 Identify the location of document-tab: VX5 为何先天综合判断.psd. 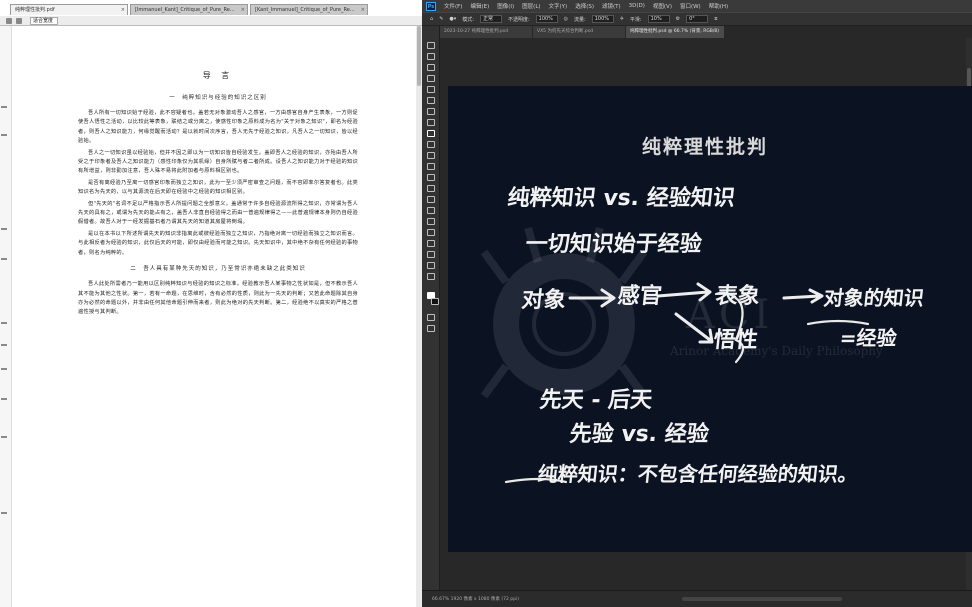
(579, 32).